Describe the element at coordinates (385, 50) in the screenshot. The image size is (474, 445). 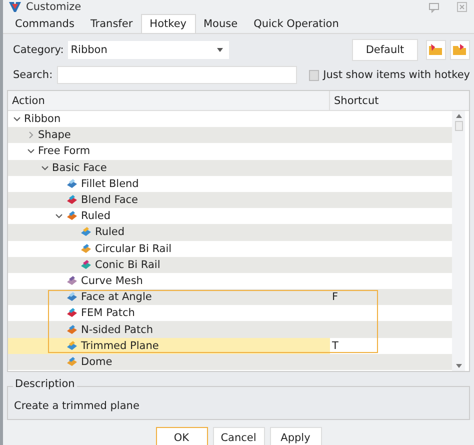
I see `default-button: Default` at that location.